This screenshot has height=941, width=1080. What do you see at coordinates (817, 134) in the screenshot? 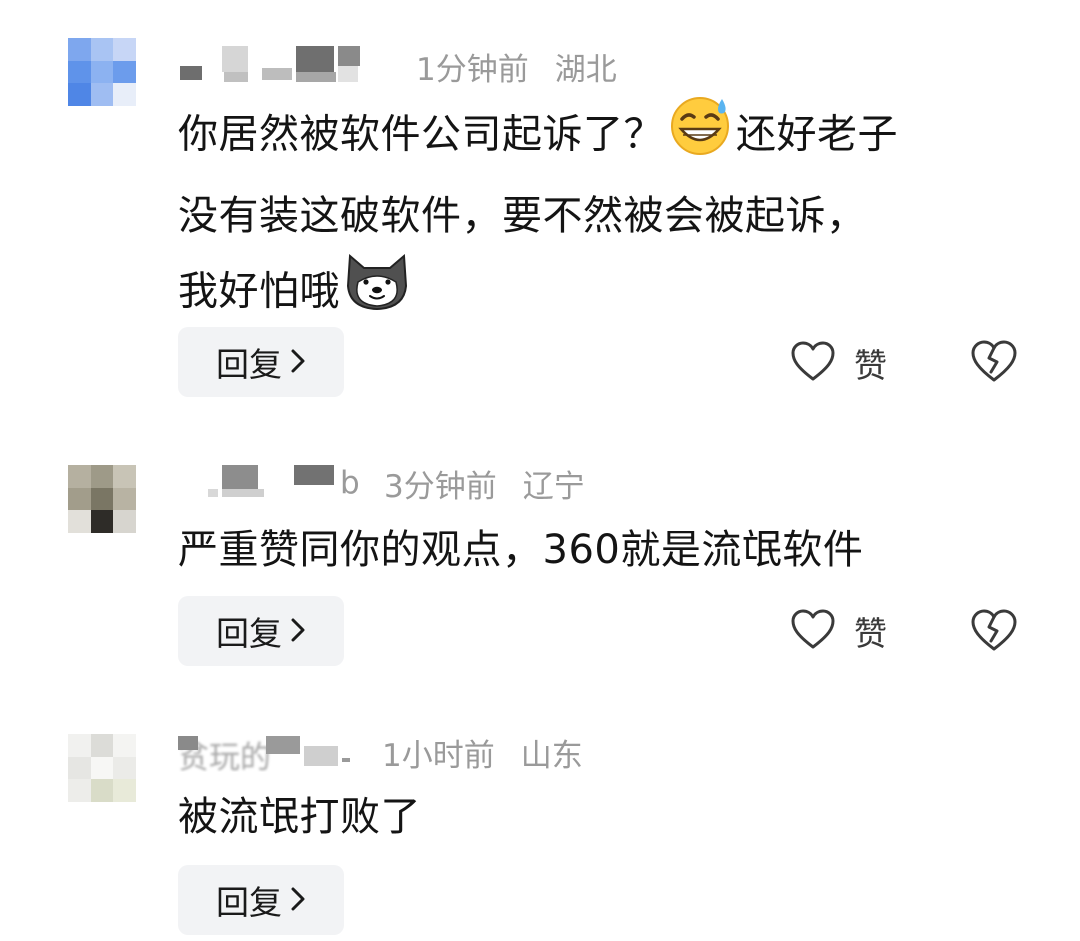
I see `comment-text-part: 还好老子` at bounding box center [817, 134].